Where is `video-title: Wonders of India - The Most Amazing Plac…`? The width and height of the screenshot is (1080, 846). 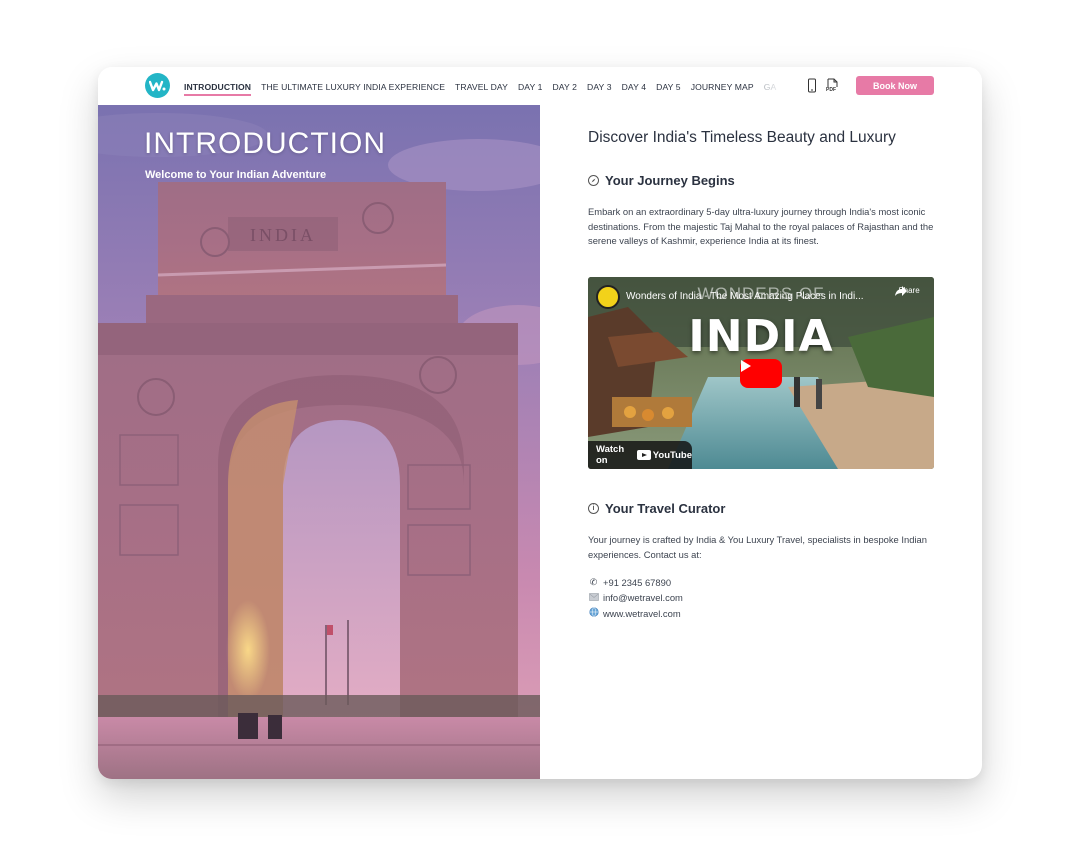 video-title: Wonders of India - The Most Amazing Plac… is located at coordinates (756, 296).